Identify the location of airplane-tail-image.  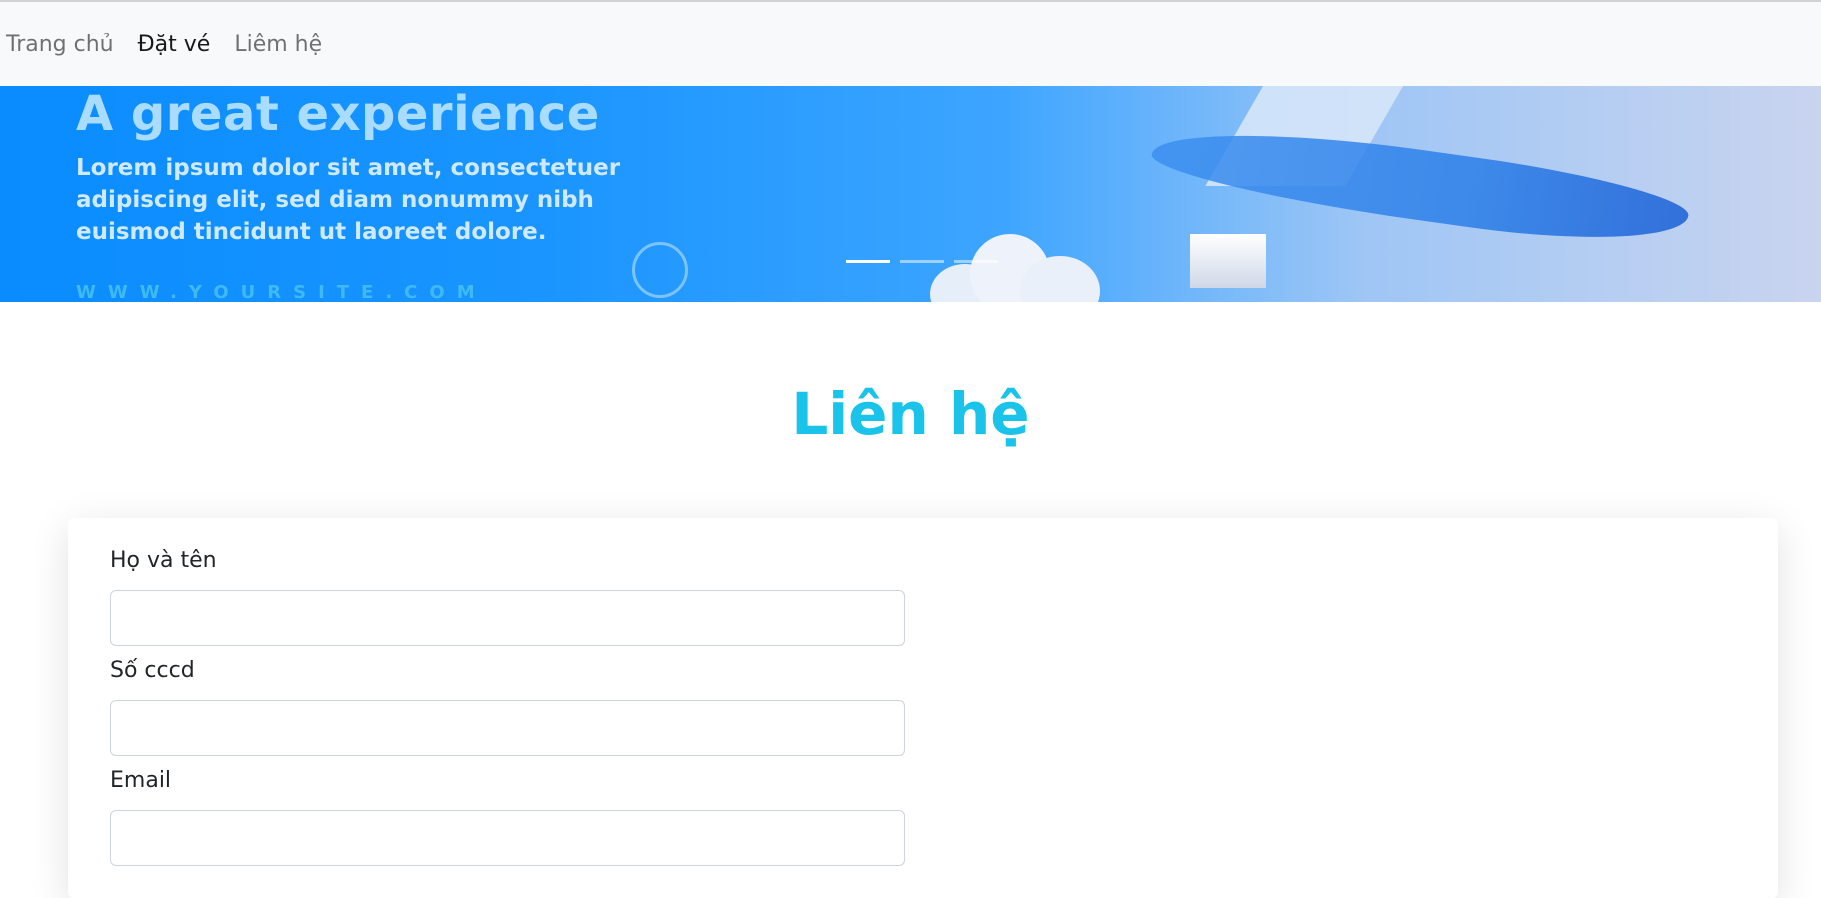
(1228, 261).